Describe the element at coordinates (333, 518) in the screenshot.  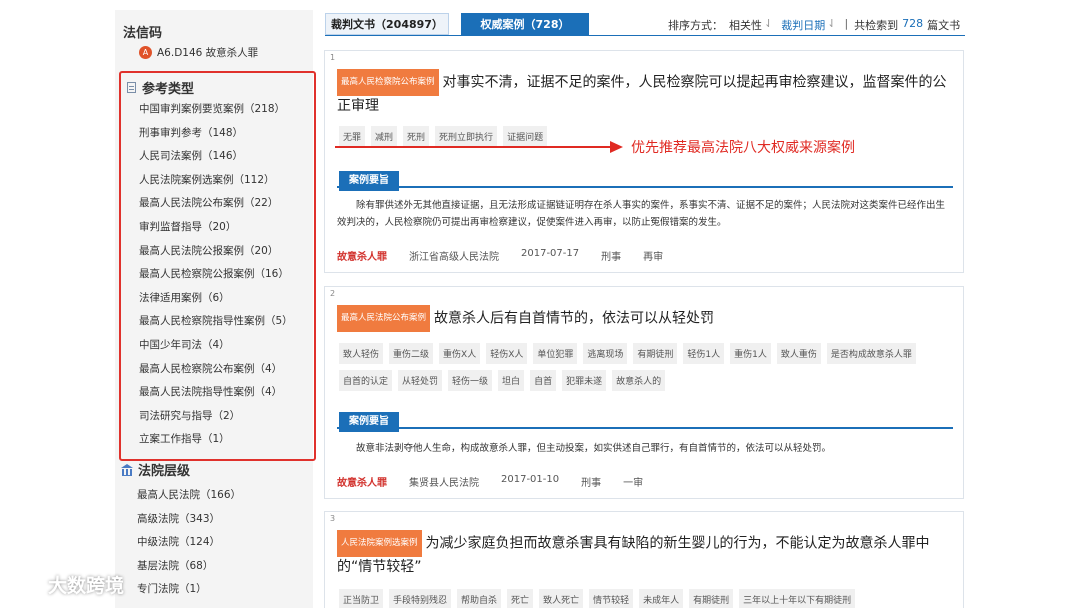
I see `result-number: 3` at that location.